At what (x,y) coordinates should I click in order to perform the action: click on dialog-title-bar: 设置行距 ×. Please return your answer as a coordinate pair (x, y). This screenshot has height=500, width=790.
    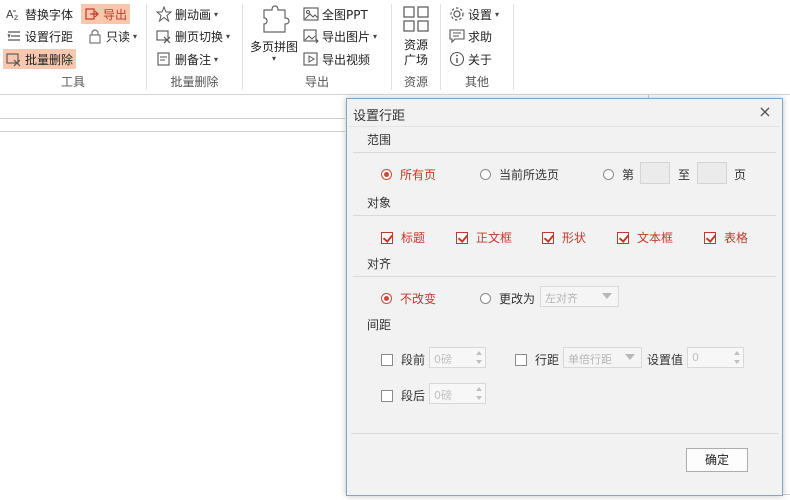
    Looking at the image, I should click on (564, 113).